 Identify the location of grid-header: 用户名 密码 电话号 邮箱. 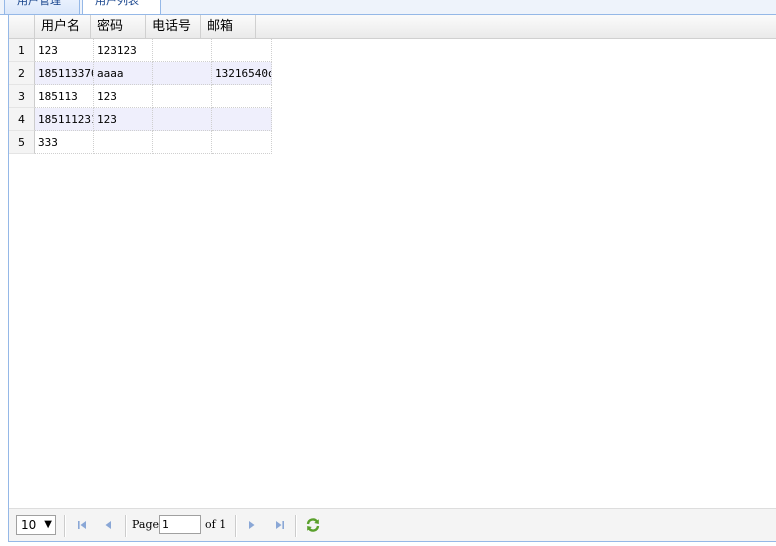
(392, 27).